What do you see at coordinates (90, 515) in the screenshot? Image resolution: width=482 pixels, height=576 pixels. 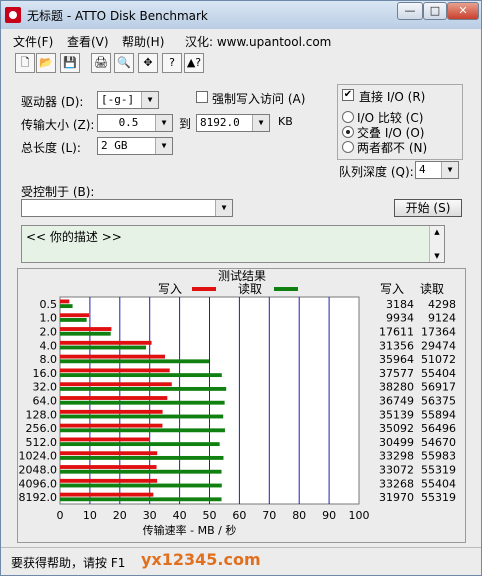 I see `x-tick-label: 10` at bounding box center [90, 515].